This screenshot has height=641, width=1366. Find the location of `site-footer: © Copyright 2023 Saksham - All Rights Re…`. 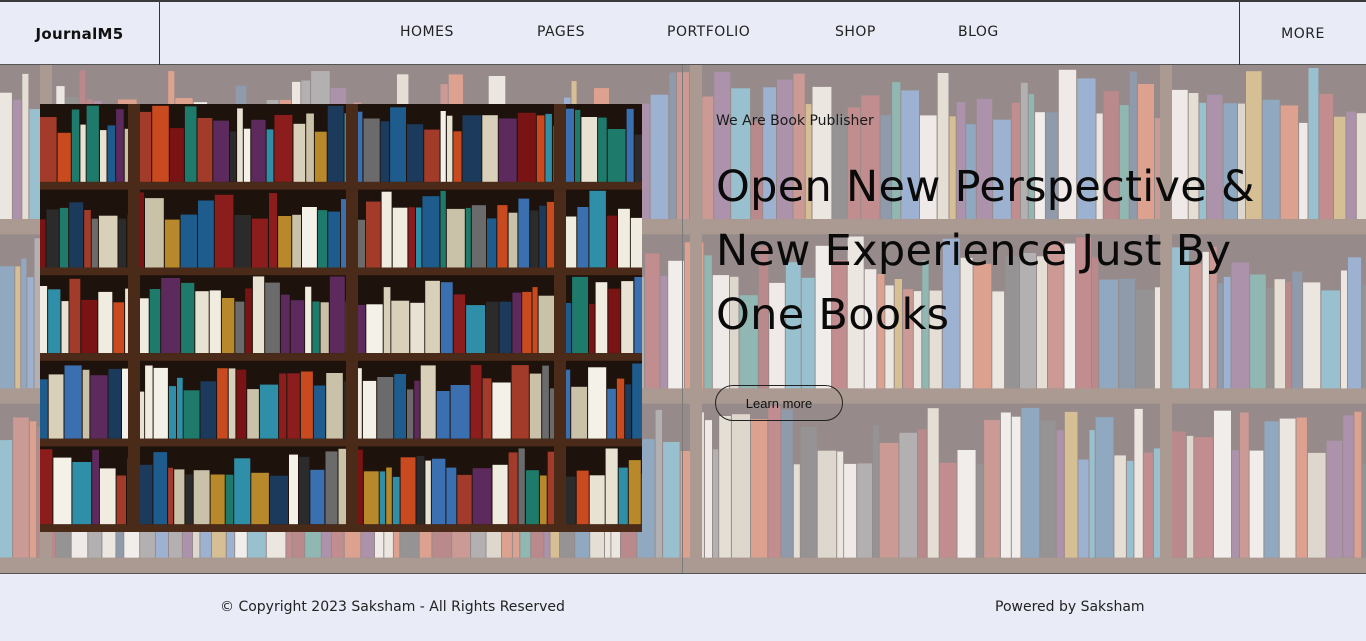

site-footer: © Copyright 2023 Saksham - All Rights Re… is located at coordinates (683, 607).